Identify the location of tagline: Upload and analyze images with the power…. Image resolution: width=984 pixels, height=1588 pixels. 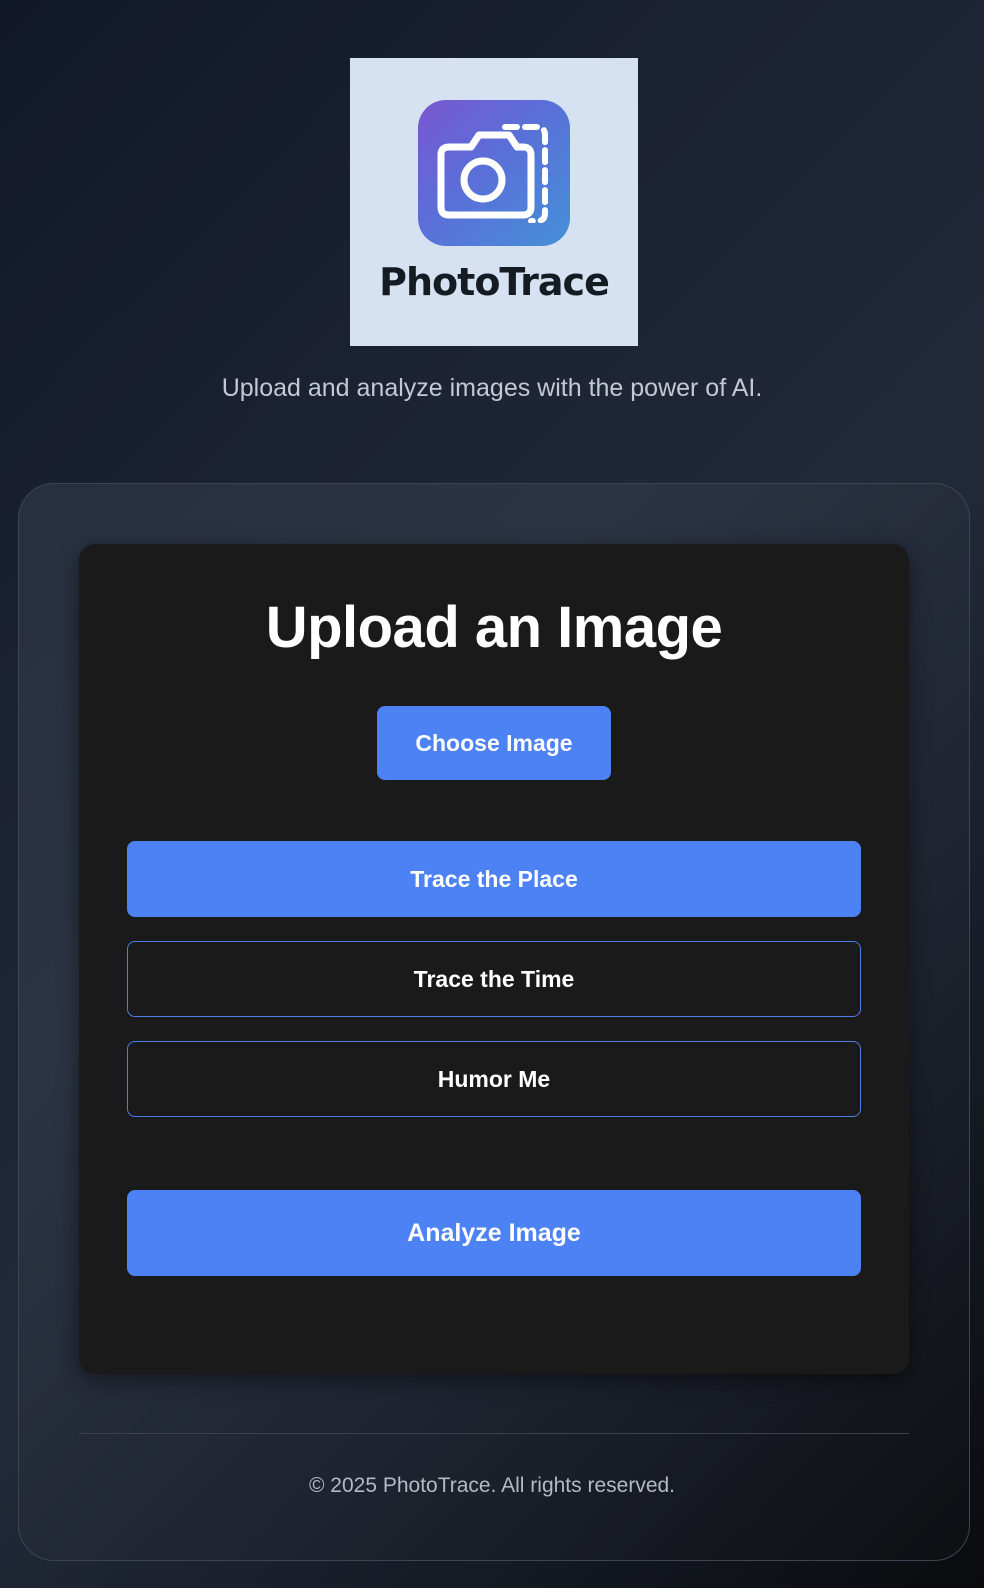
(492, 388).